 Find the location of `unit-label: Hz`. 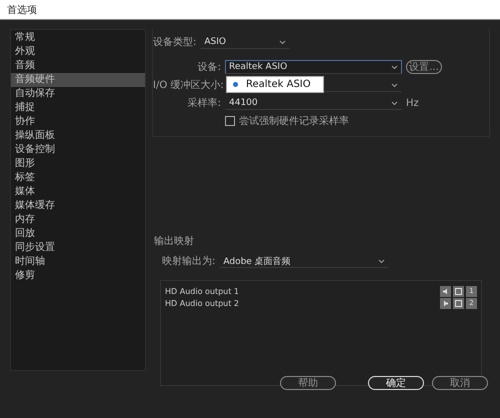

unit-label: Hz is located at coordinates (412, 103).